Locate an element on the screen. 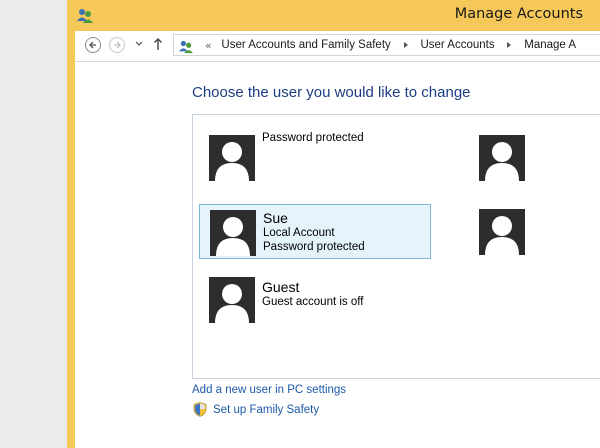 The width and height of the screenshot is (600, 448). account-tile: Password protected is located at coordinates (315, 156).